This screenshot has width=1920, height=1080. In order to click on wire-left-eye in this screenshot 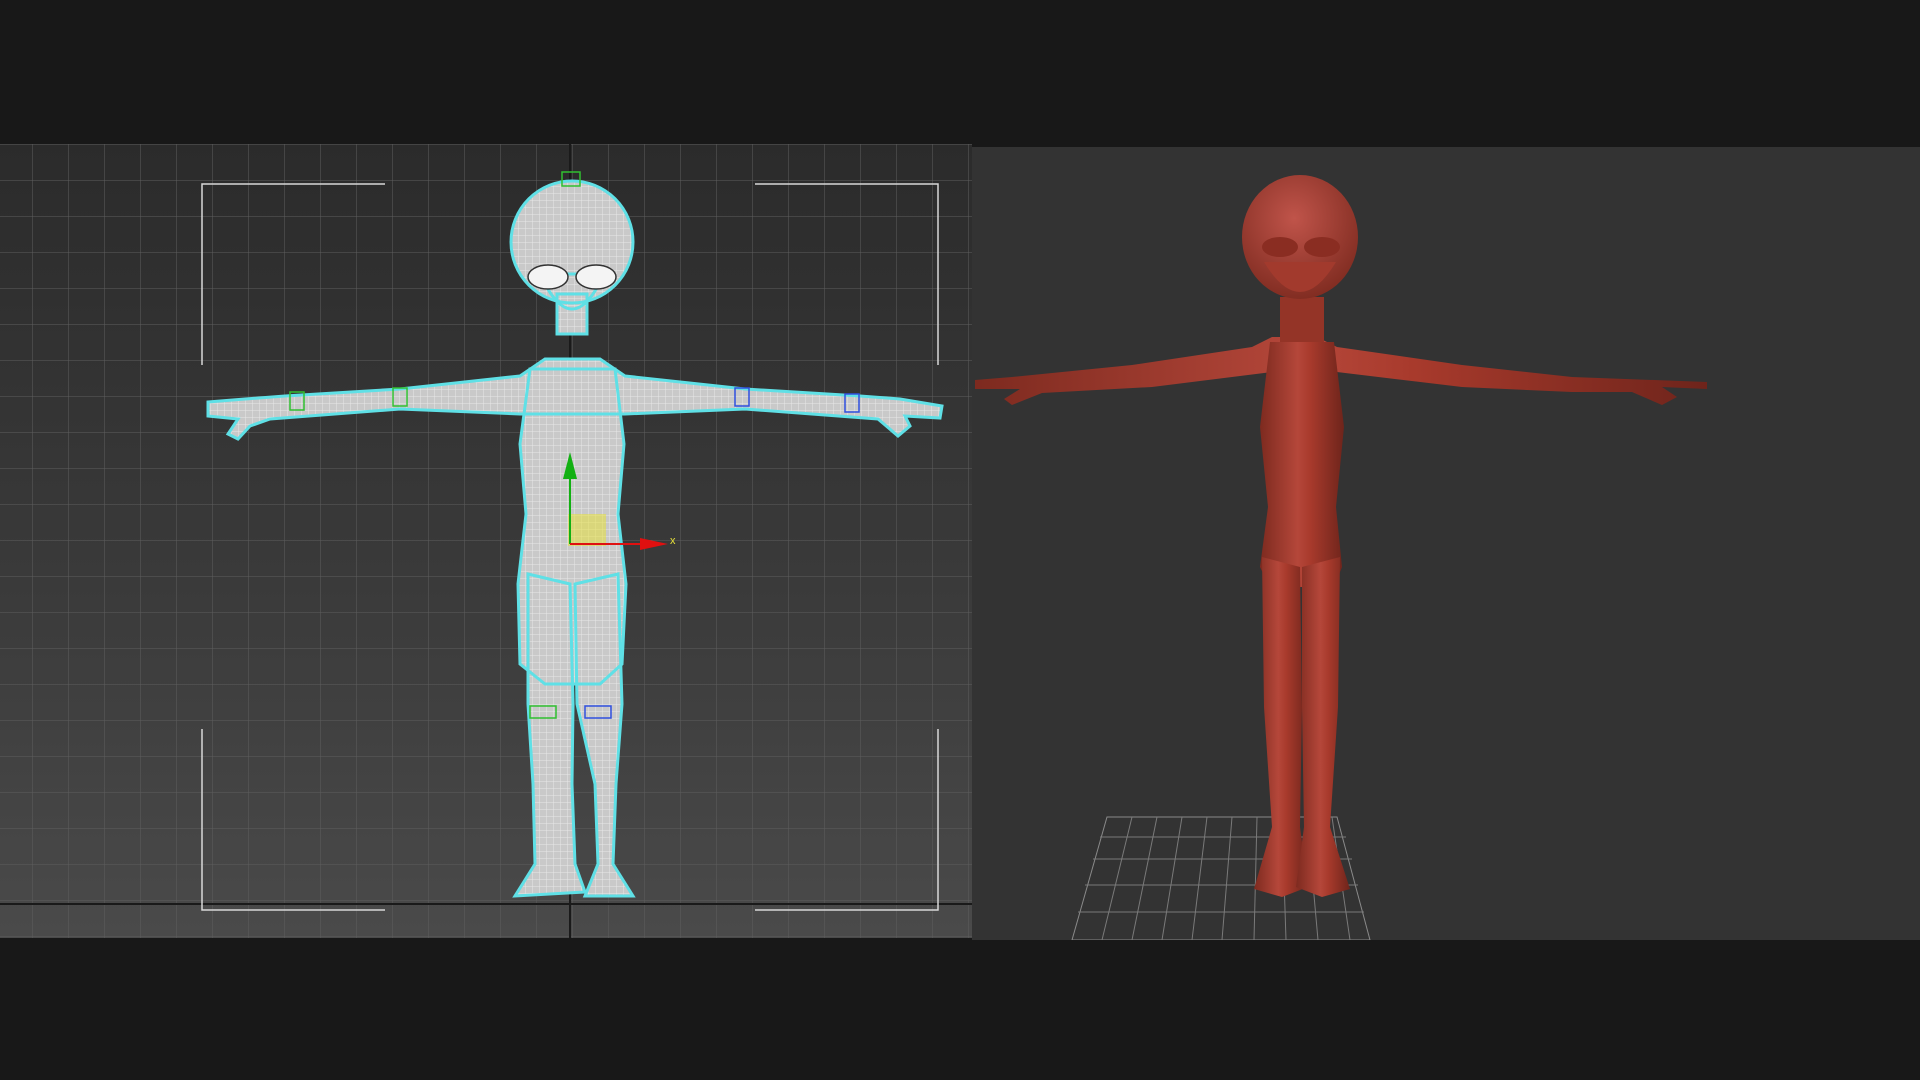, I will do `click(548, 277)`.